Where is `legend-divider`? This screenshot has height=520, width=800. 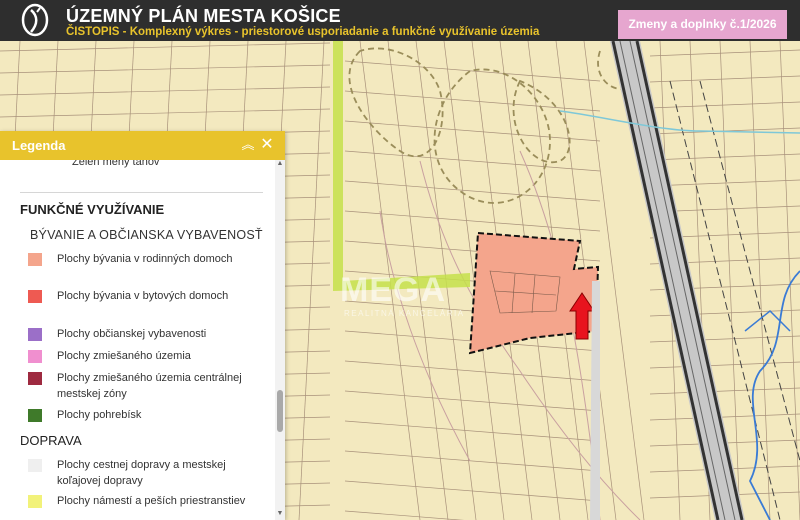
legend-divider is located at coordinates (141, 192).